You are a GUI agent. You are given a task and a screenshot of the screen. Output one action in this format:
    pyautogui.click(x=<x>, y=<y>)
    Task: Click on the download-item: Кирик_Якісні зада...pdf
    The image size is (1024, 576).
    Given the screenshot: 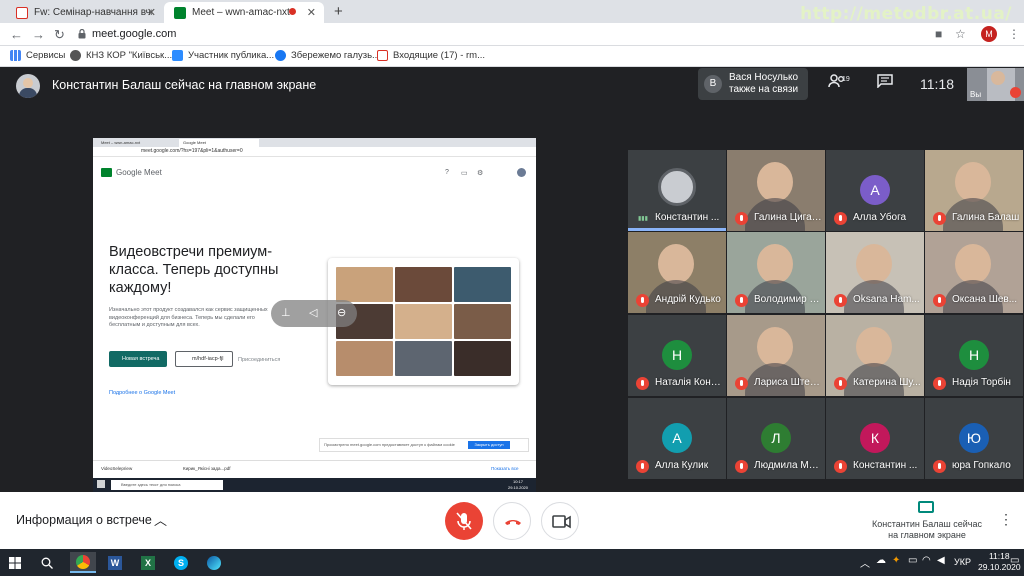 What is the action you would take?
    pyautogui.click(x=207, y=468)
    